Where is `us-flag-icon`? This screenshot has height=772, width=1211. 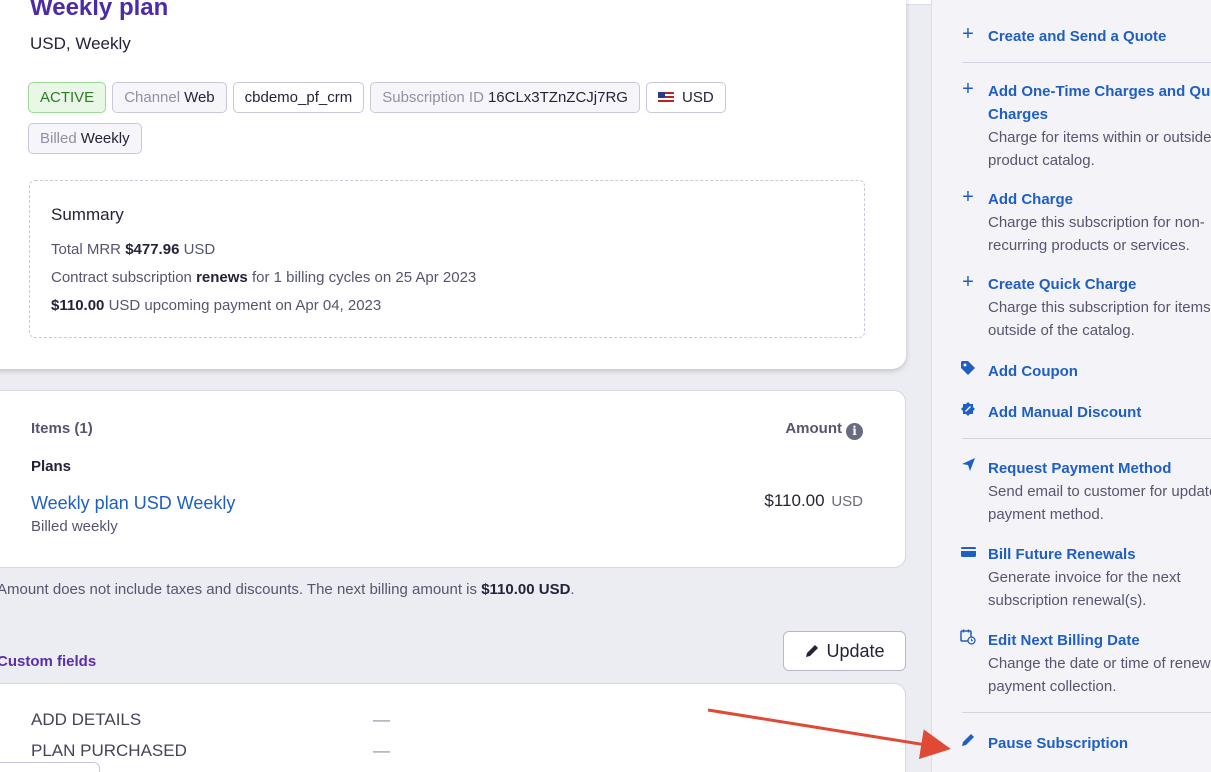
us-flag-icon is located at coordinates (665, 97).